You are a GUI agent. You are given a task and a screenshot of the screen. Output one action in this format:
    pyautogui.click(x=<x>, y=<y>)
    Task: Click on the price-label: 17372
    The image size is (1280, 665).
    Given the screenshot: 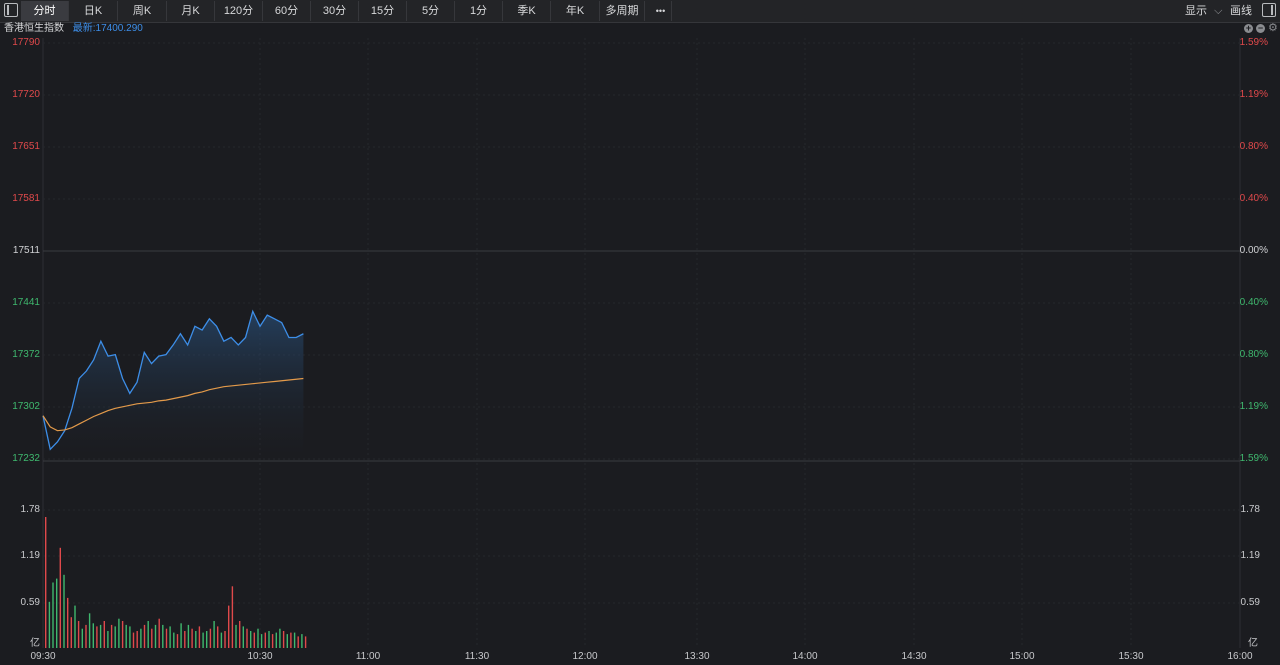 What is the action you would take?
    pyautogui.click(x=26, y=354)
    